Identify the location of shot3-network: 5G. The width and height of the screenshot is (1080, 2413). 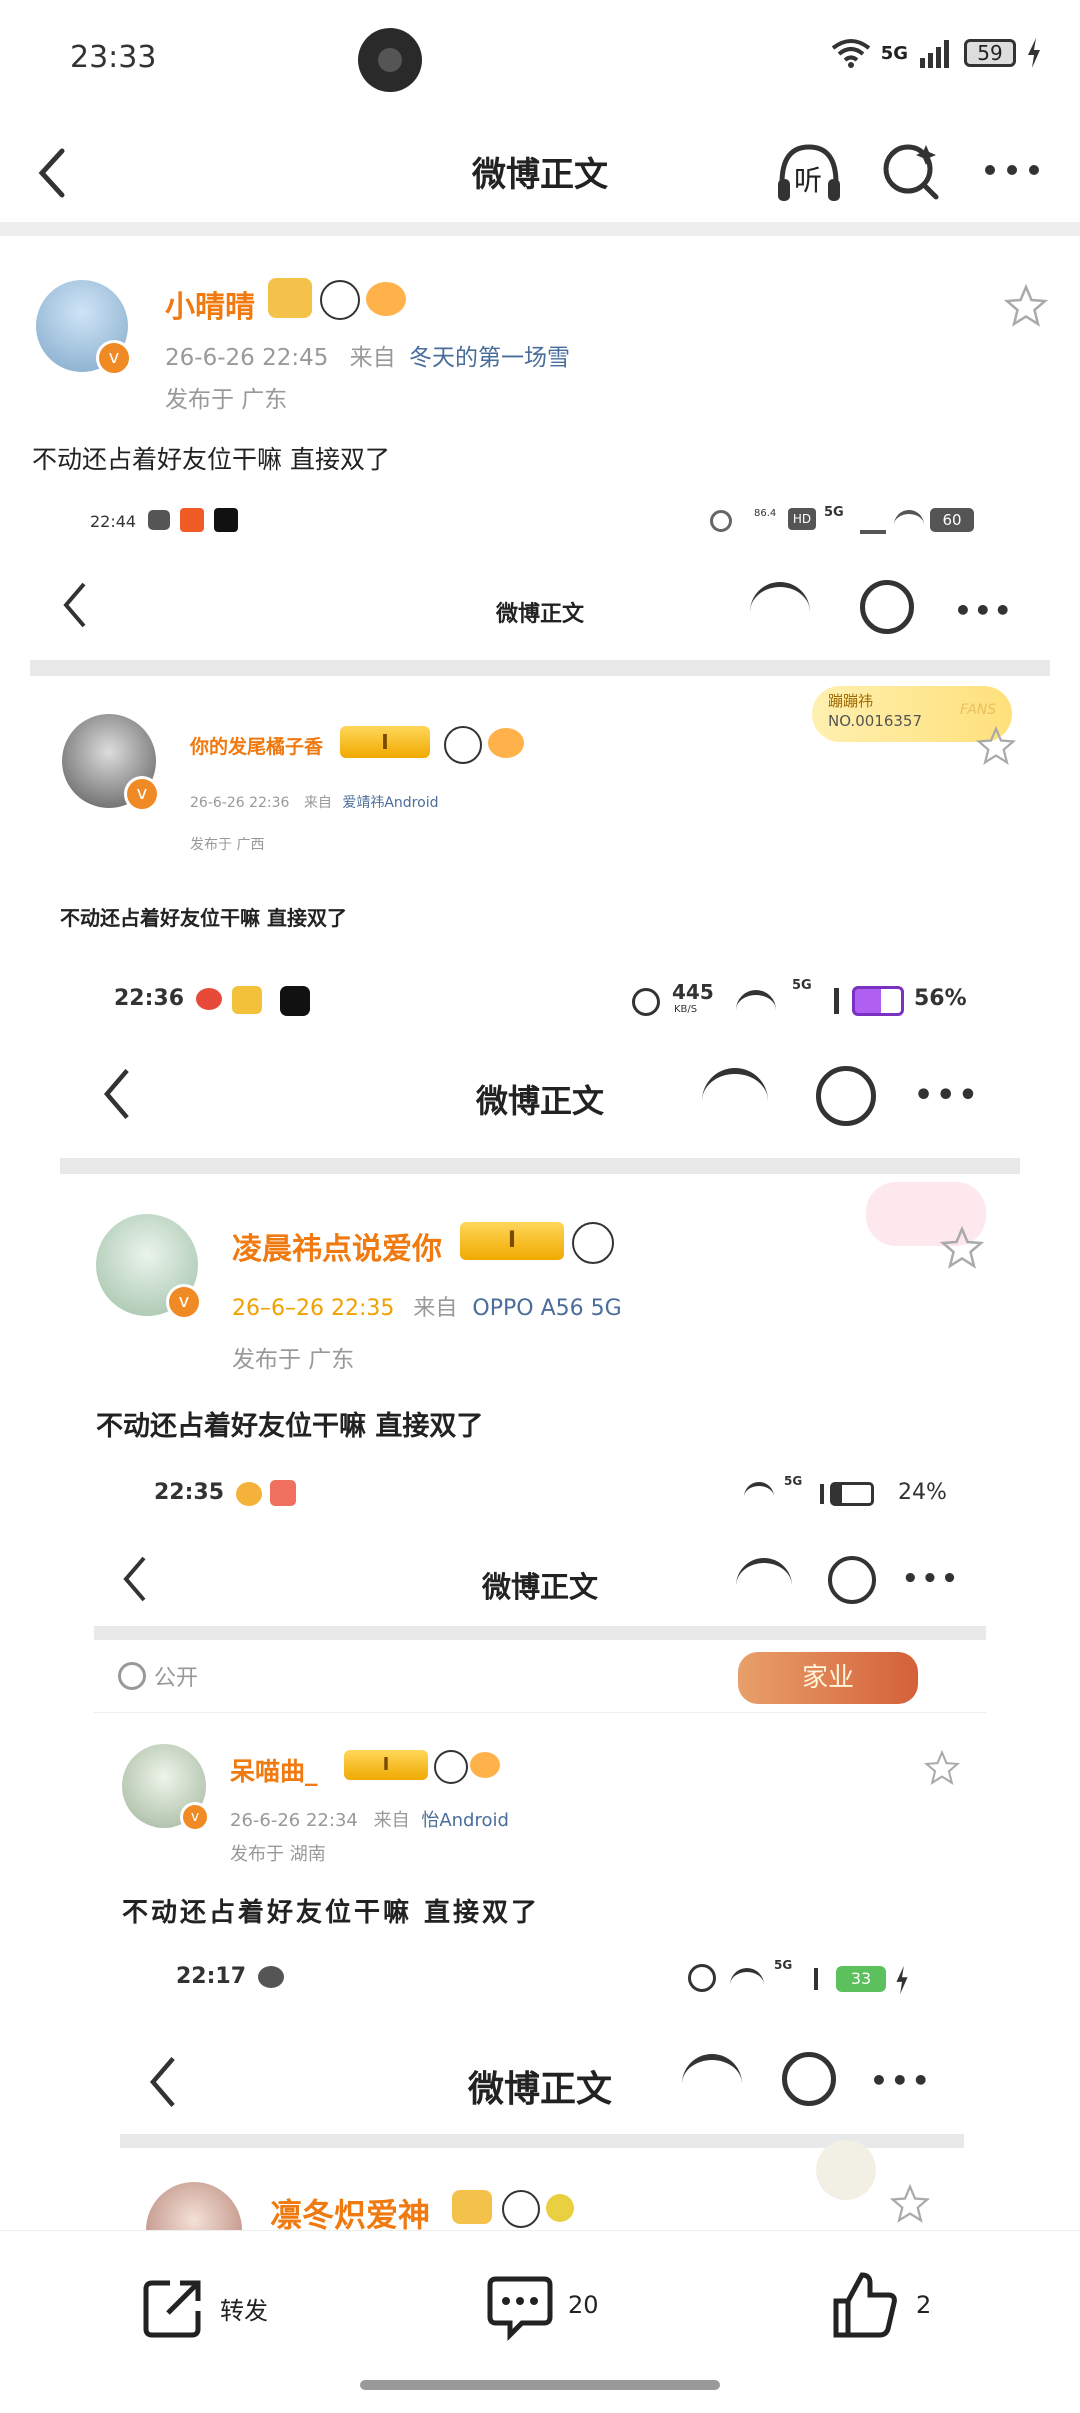
(793, 1481).